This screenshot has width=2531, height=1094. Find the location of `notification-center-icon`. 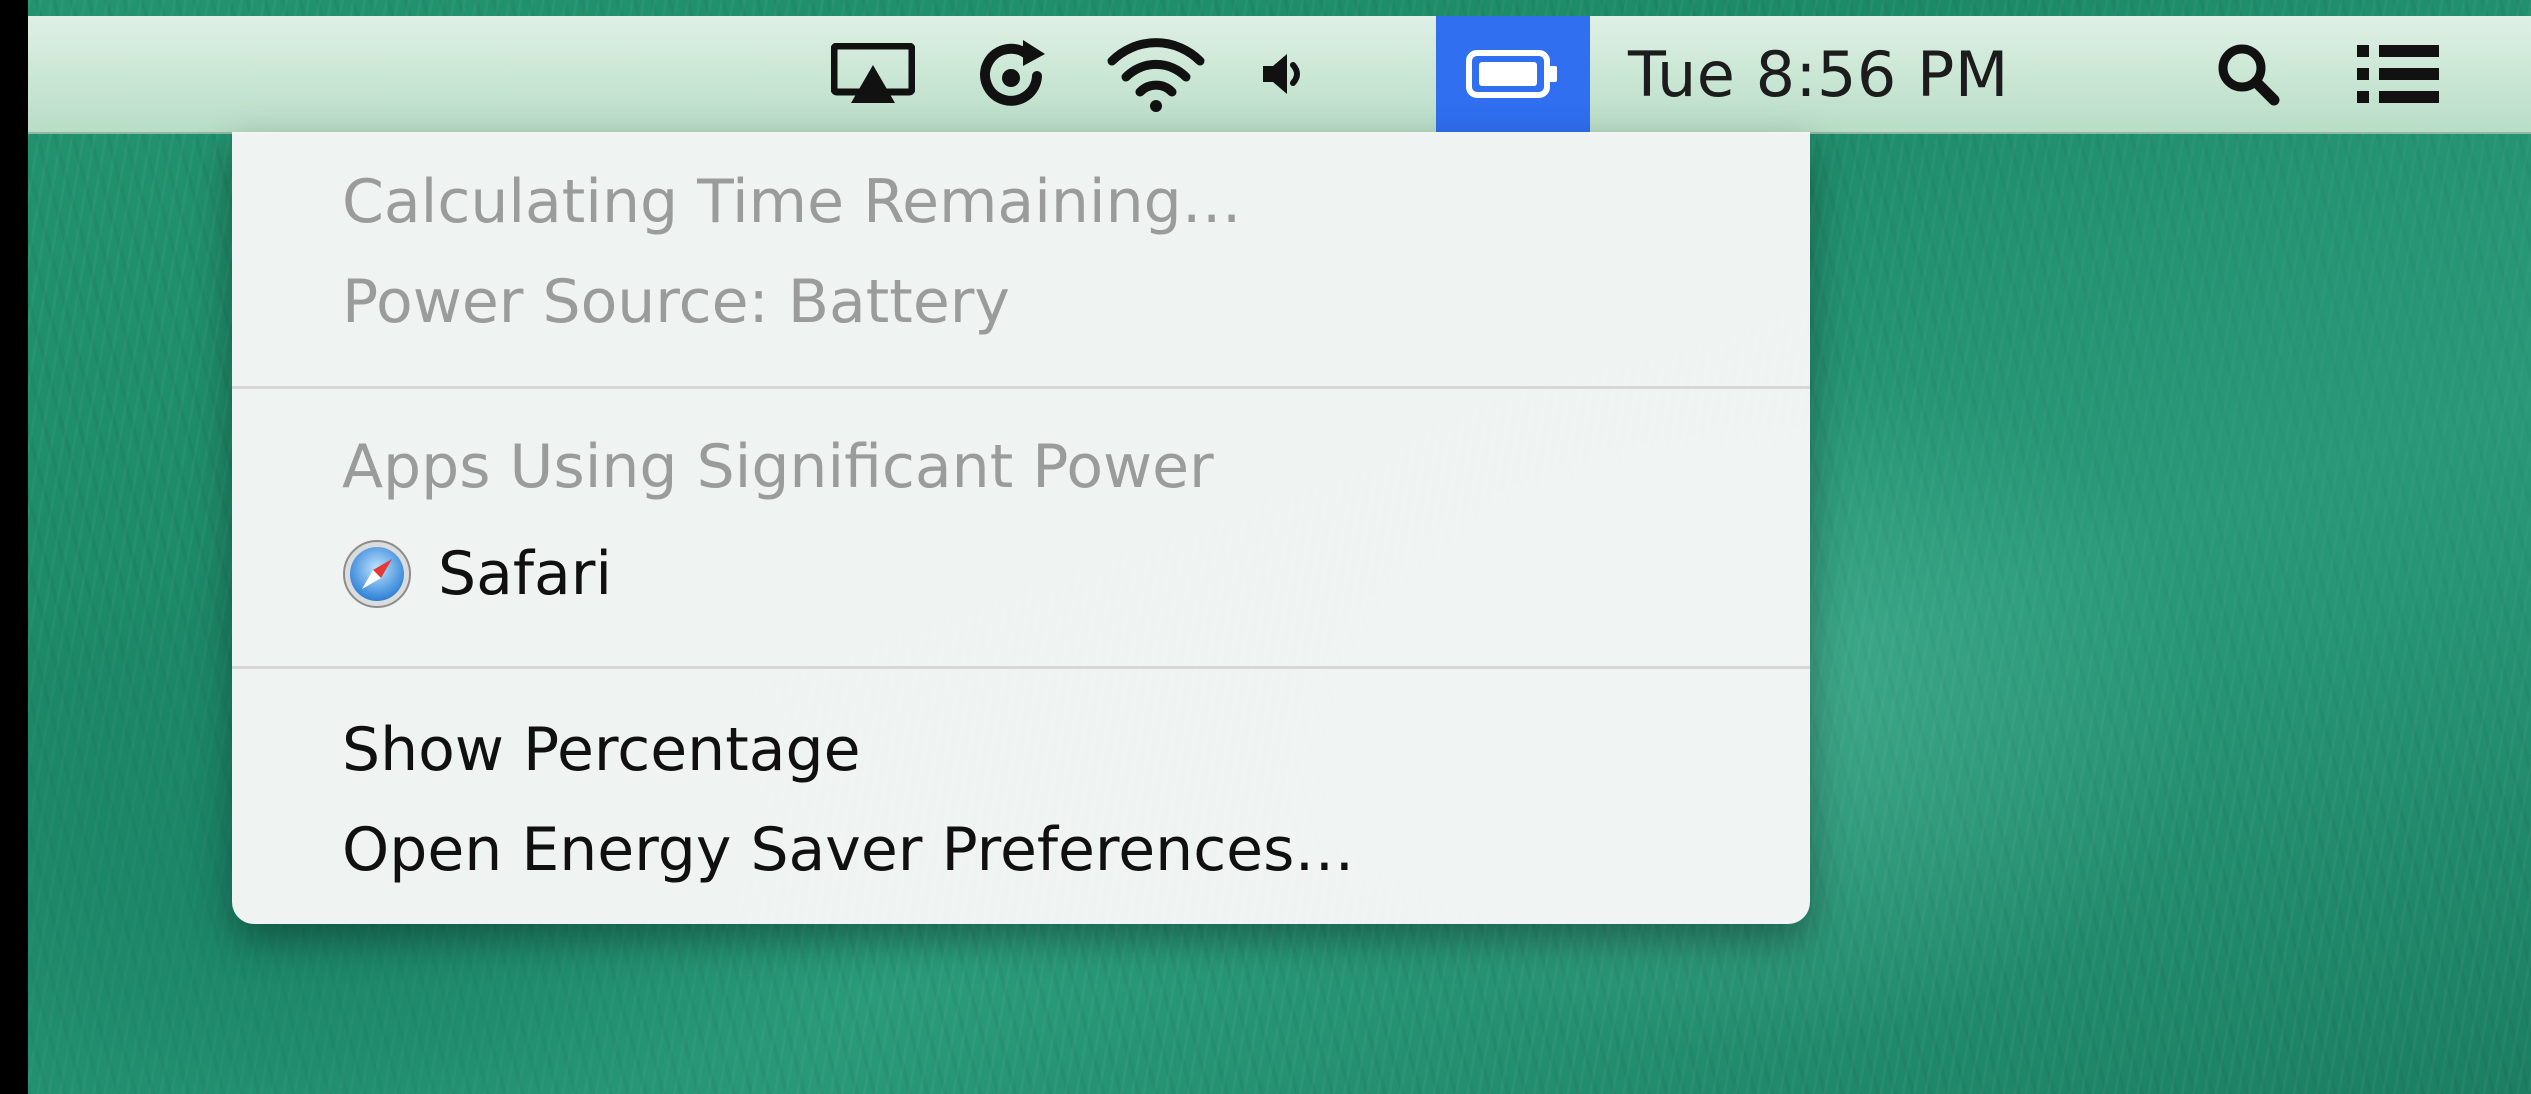

notification-center-icon is located at coordinates (2398, 74).